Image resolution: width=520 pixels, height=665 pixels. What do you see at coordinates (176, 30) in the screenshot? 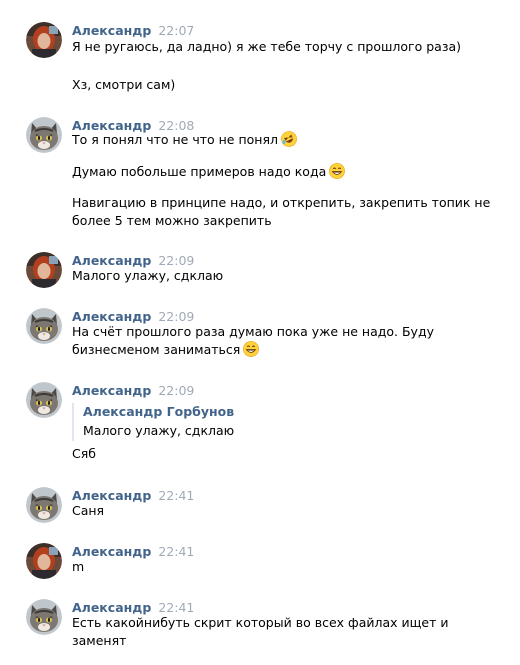
I see `message-time: 22:07` at bounding box center [176, 30].